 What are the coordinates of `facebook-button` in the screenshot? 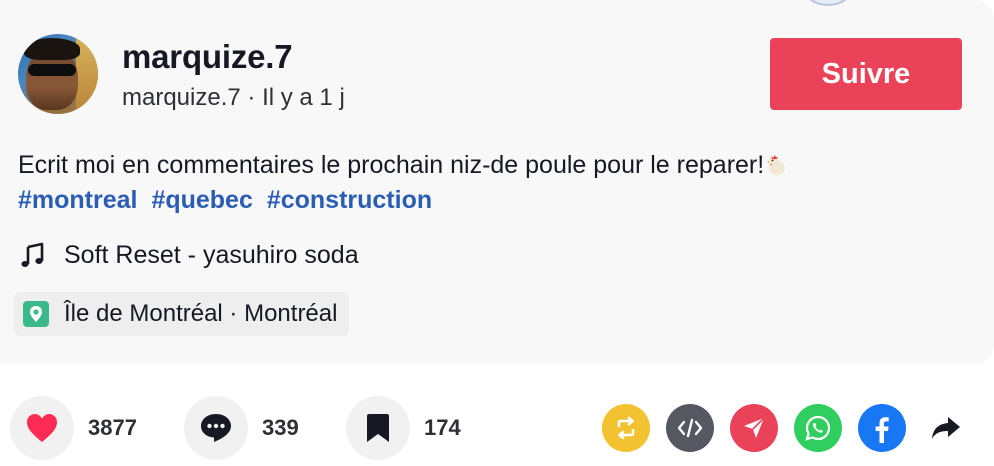 It's located at (882, 428).